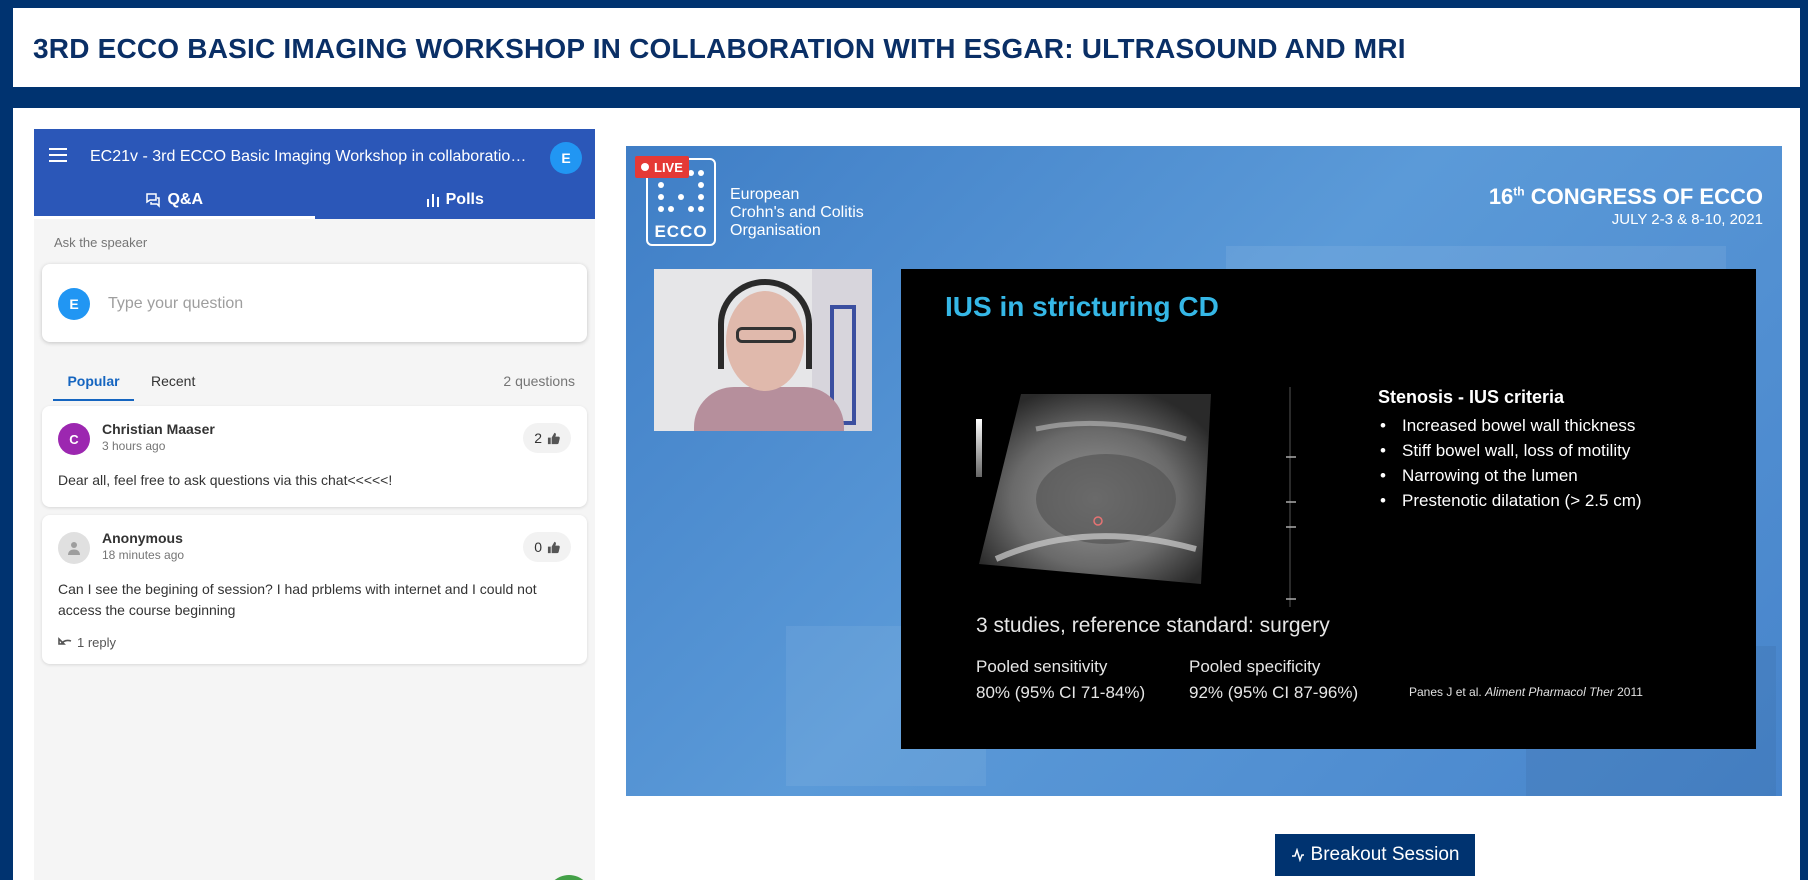  I want to click on question-composer: E, so click(314, 303).